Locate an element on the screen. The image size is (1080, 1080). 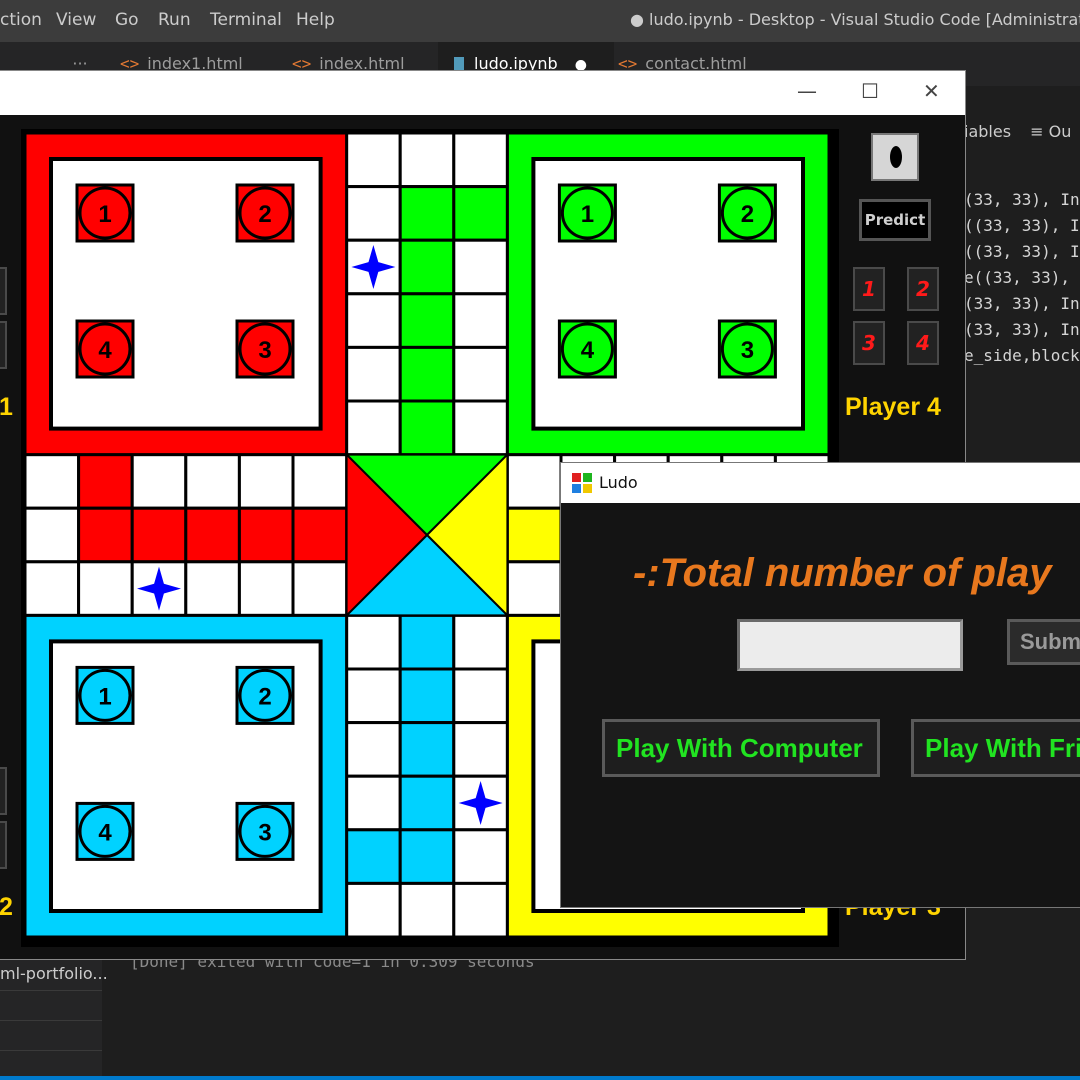
menu-help: Help is located at coordinates (315, 20).